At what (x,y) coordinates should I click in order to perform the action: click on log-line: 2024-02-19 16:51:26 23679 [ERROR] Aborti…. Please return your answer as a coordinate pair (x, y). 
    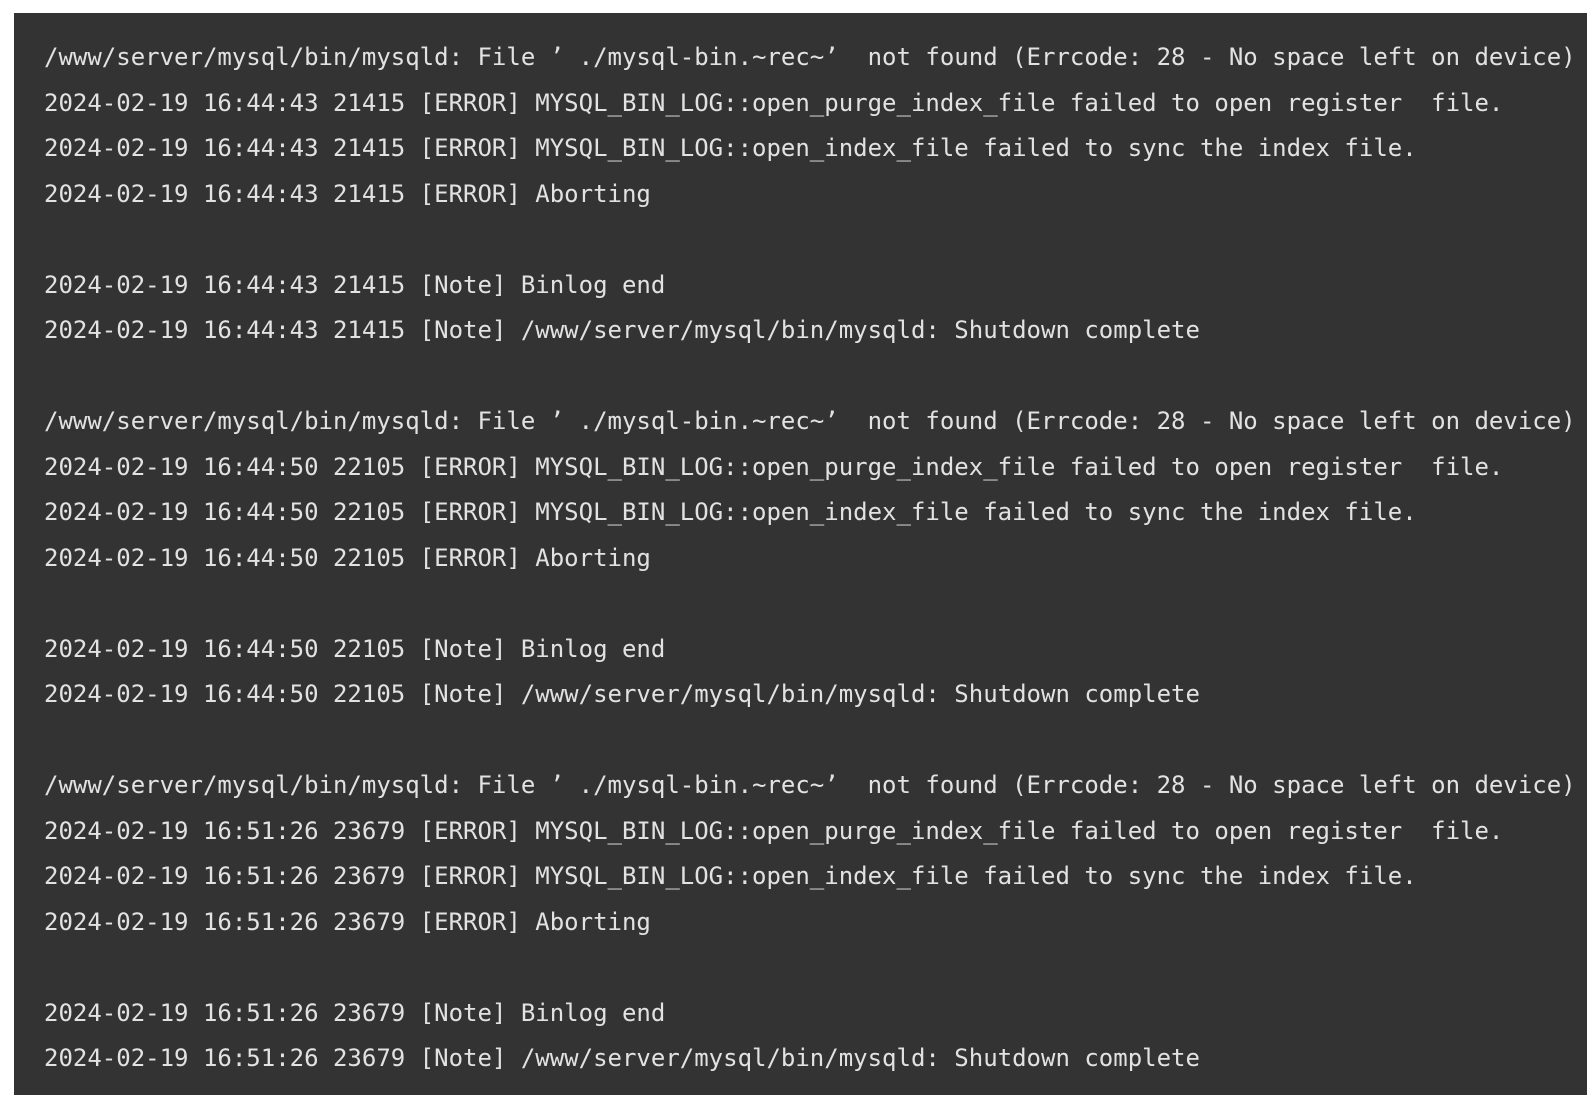
    Looking at the image, I should click on (347, 921).